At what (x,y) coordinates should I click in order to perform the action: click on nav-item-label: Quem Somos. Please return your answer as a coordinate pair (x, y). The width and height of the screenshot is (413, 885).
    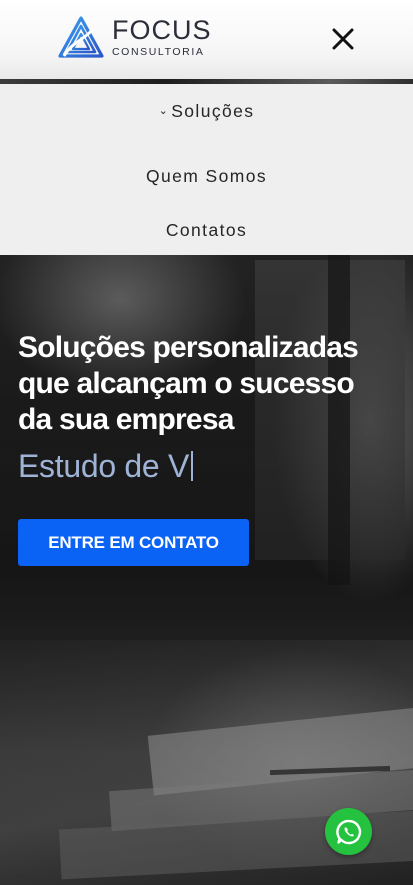
    Looking at the image, I should click on (206, 176).